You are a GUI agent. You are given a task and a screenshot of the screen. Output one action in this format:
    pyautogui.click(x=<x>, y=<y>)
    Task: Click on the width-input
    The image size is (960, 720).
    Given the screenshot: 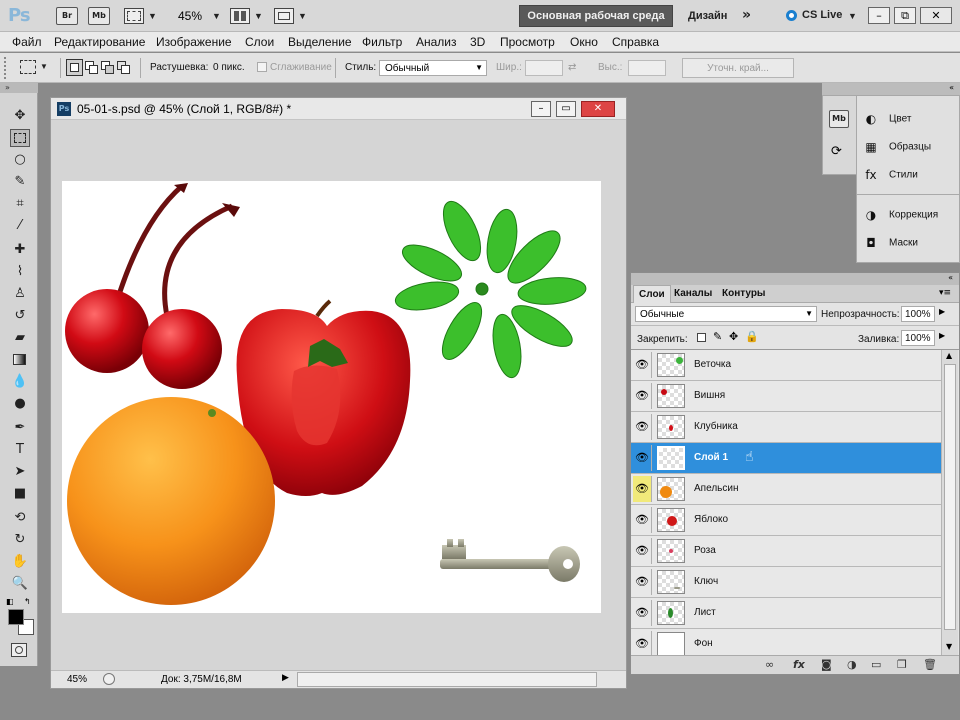 What is the action you would take?
    pyautogui.click(x=544, y=68)
    